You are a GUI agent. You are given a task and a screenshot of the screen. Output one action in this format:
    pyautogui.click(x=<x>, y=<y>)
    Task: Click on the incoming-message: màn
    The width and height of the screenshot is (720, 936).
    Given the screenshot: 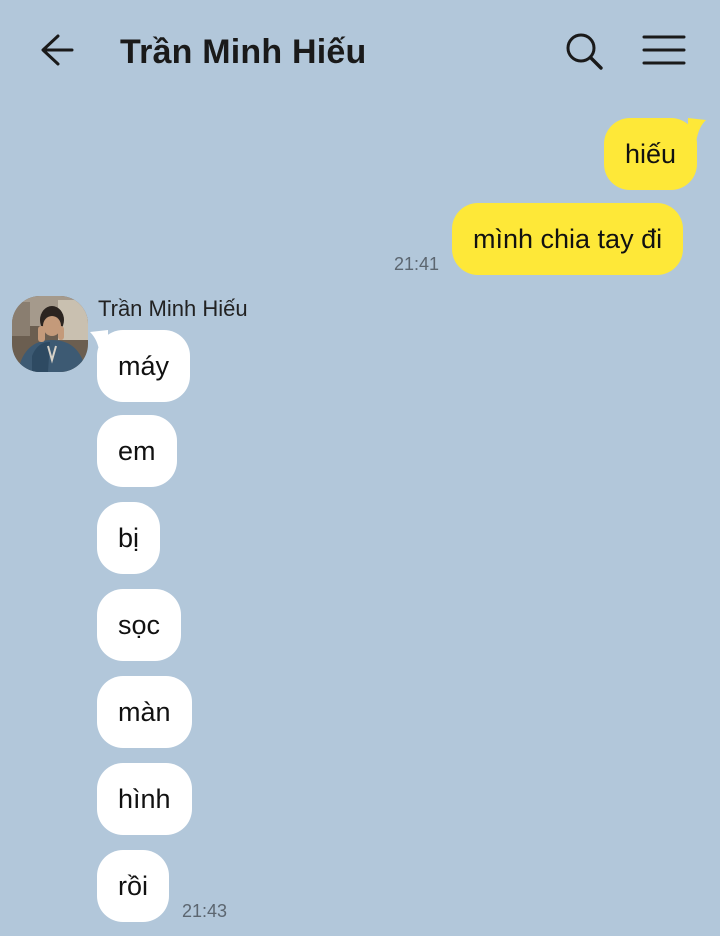 What is the action you would take?
    pyautogui.click(x=144, y=712)
    